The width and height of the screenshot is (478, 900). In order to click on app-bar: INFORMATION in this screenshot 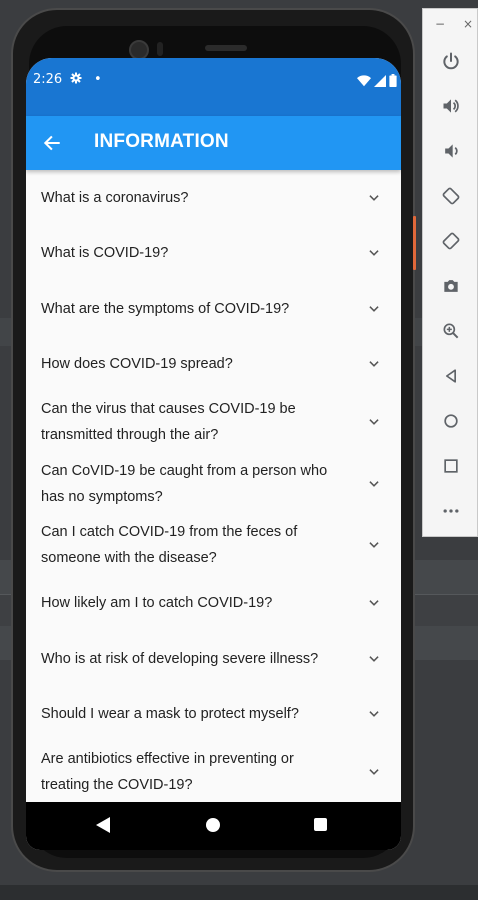, I will do `click(213, 143)`.